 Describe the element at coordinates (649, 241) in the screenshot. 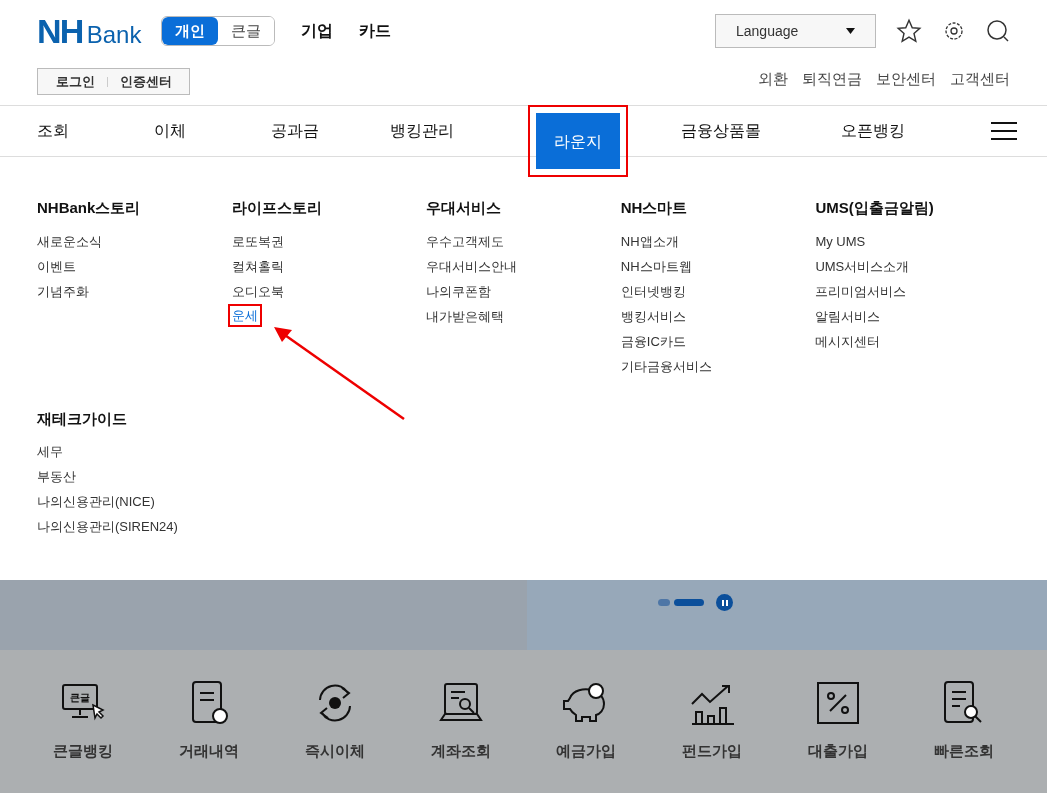

I see `menu-link: NH앱소개` at that location.